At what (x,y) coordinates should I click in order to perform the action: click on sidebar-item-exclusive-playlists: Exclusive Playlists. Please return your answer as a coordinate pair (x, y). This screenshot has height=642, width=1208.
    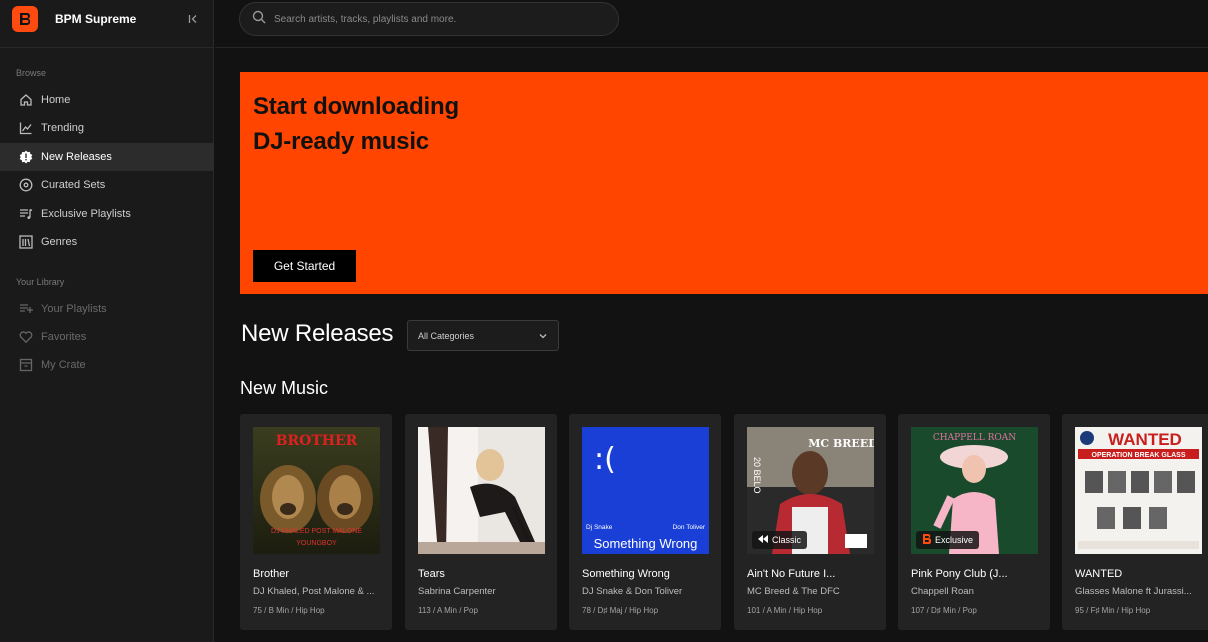
    Looking at the image, I should click on (107, 214).